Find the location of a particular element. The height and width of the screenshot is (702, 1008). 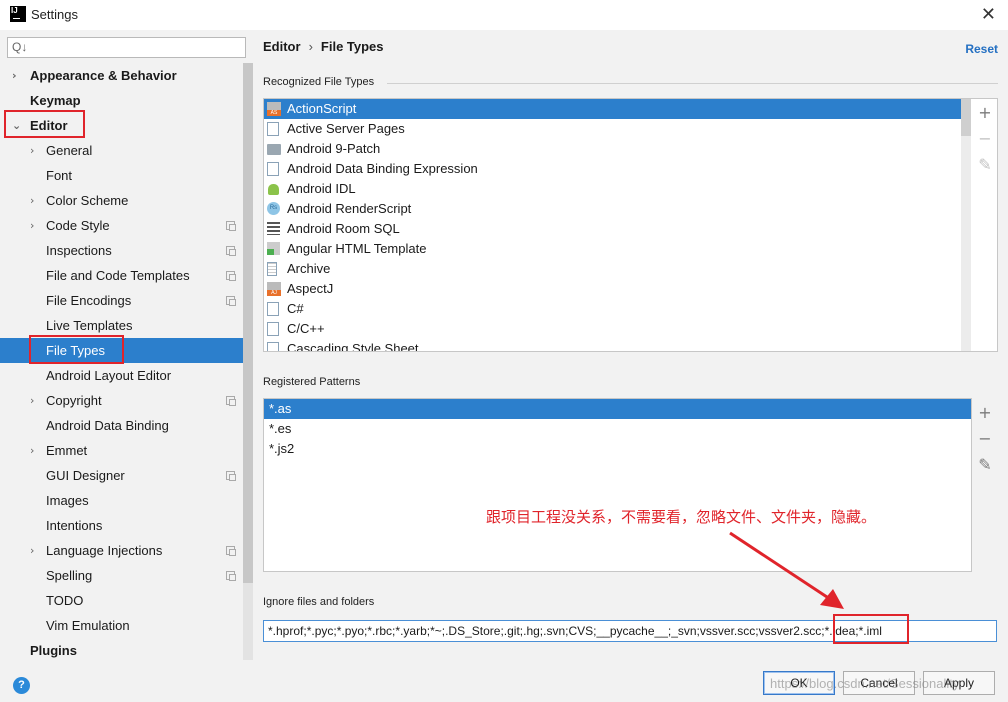

sidebar-item-label: Android Data Binding is located at coordinates (107, 425).